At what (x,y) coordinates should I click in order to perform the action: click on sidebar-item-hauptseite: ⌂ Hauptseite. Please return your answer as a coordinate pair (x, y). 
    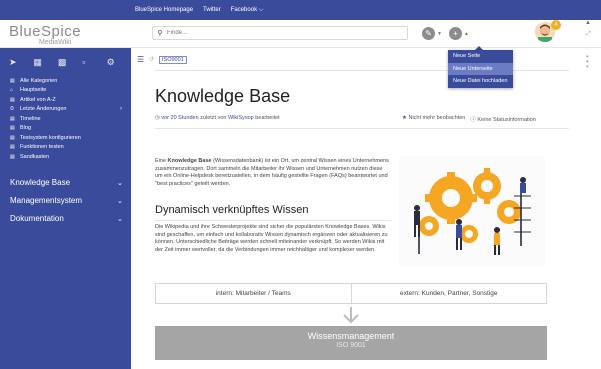
    Looking at the image, I should click on (70, 91).